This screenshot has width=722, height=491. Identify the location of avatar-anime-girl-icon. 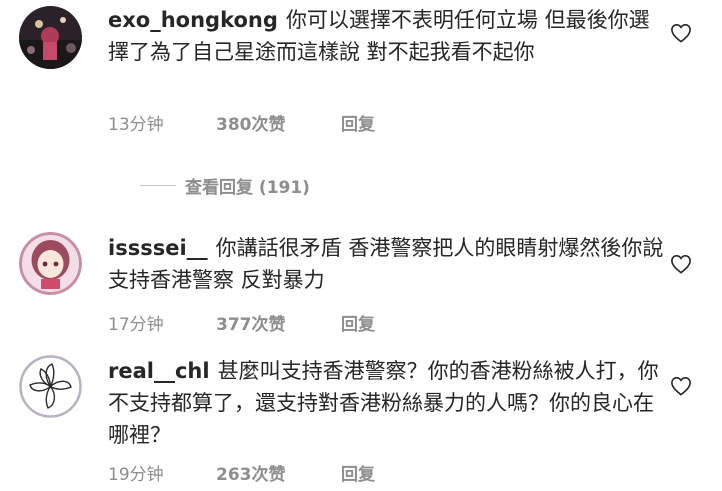
(50, 263).